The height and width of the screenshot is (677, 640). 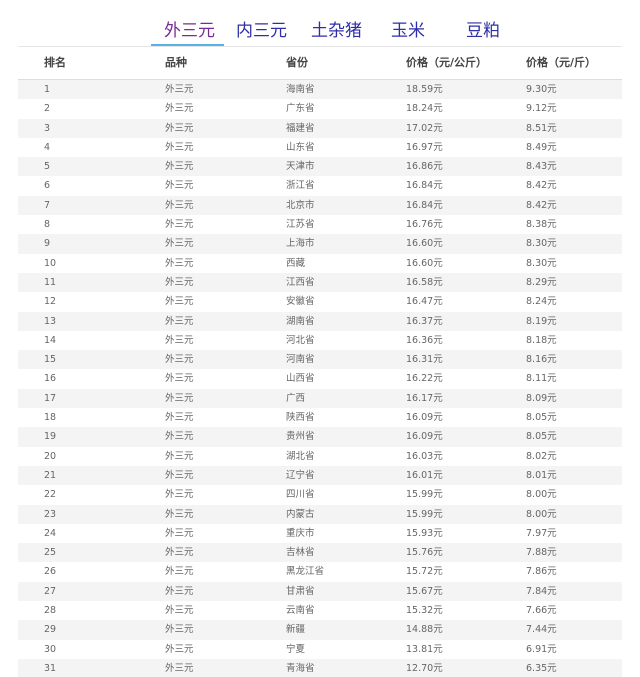 What do you see at coordinates (300, 418) in the screenshot?
I see `cell-province: 陕西省` at bounding box center [300, 418].